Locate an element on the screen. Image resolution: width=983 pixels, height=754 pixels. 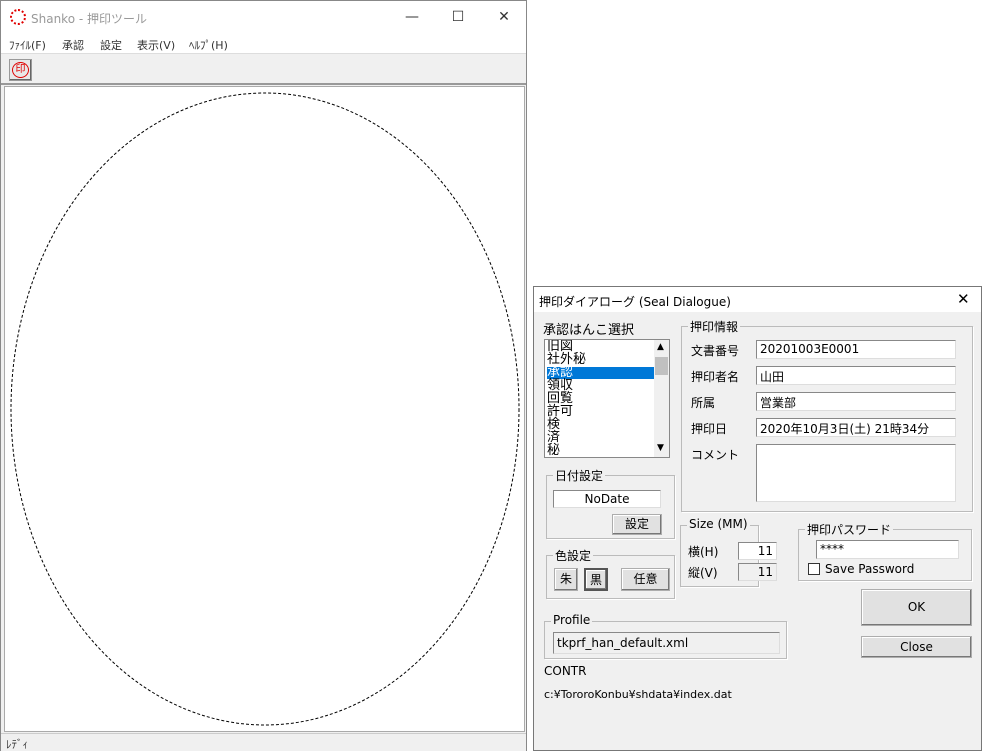
department-input: 営業部 is located at coordinates (856, 401).